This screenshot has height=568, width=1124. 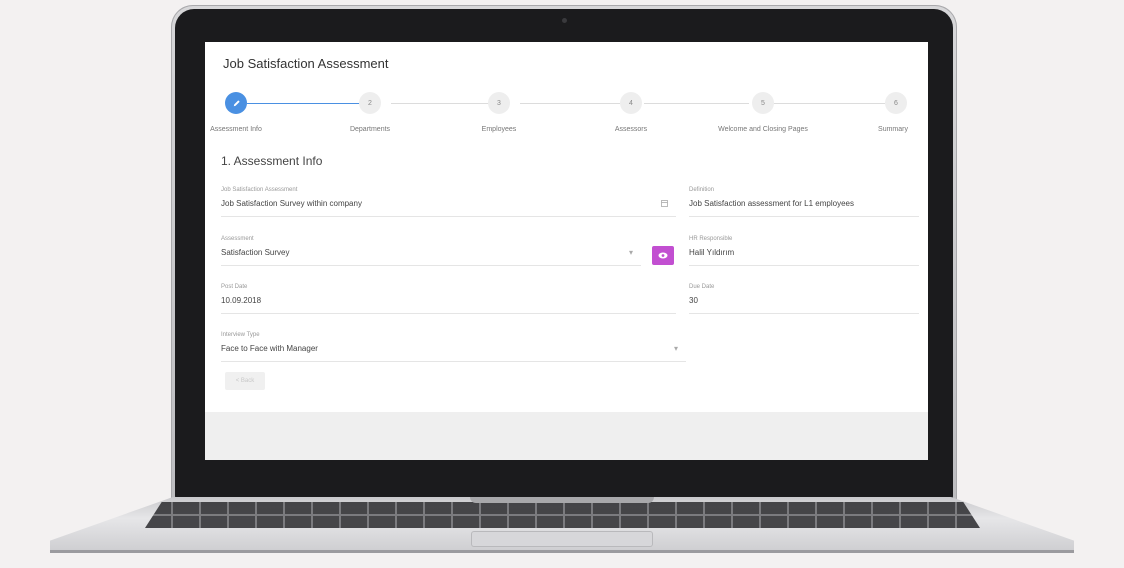 I want to click on hr-responsible-field: HR Responsible Halil Yıldırım, so click(x=804, y=251).